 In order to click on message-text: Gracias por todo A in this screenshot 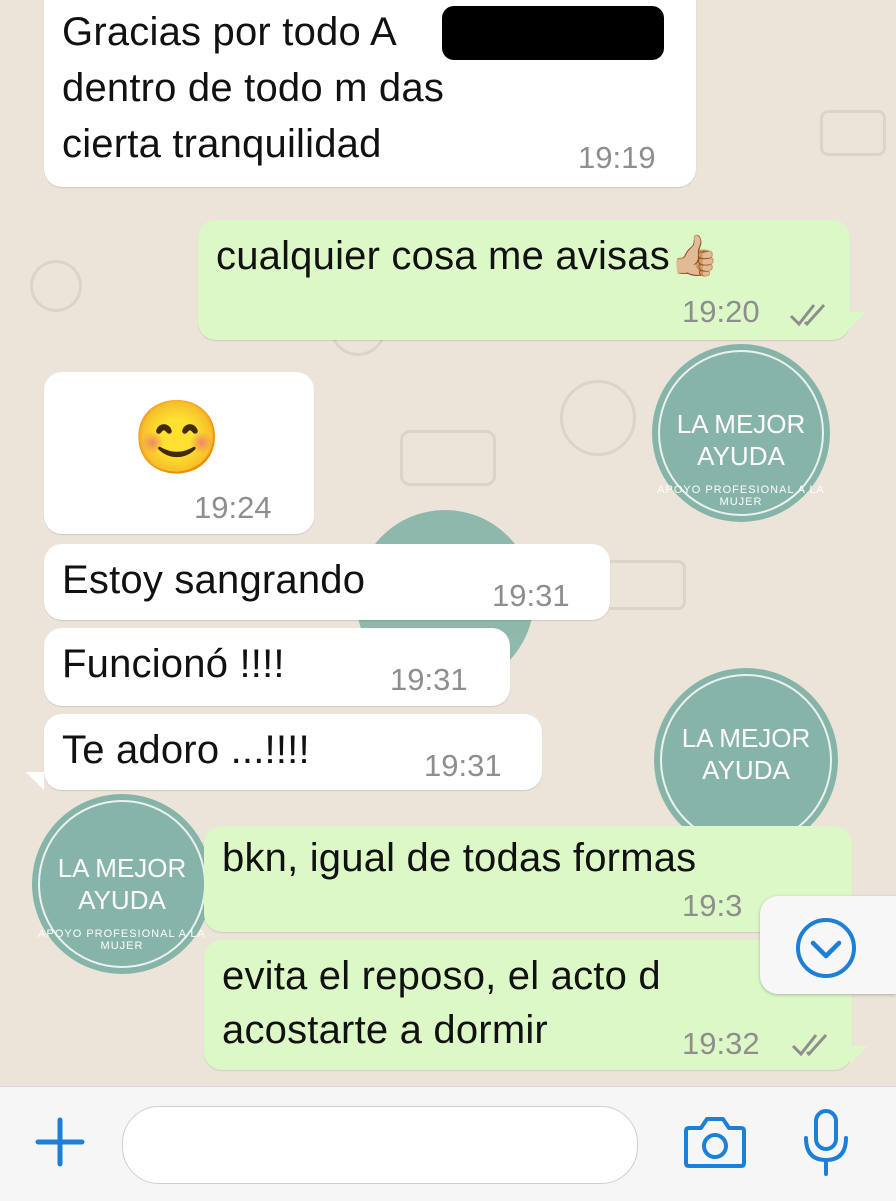, I will do `click(229, 32)`.